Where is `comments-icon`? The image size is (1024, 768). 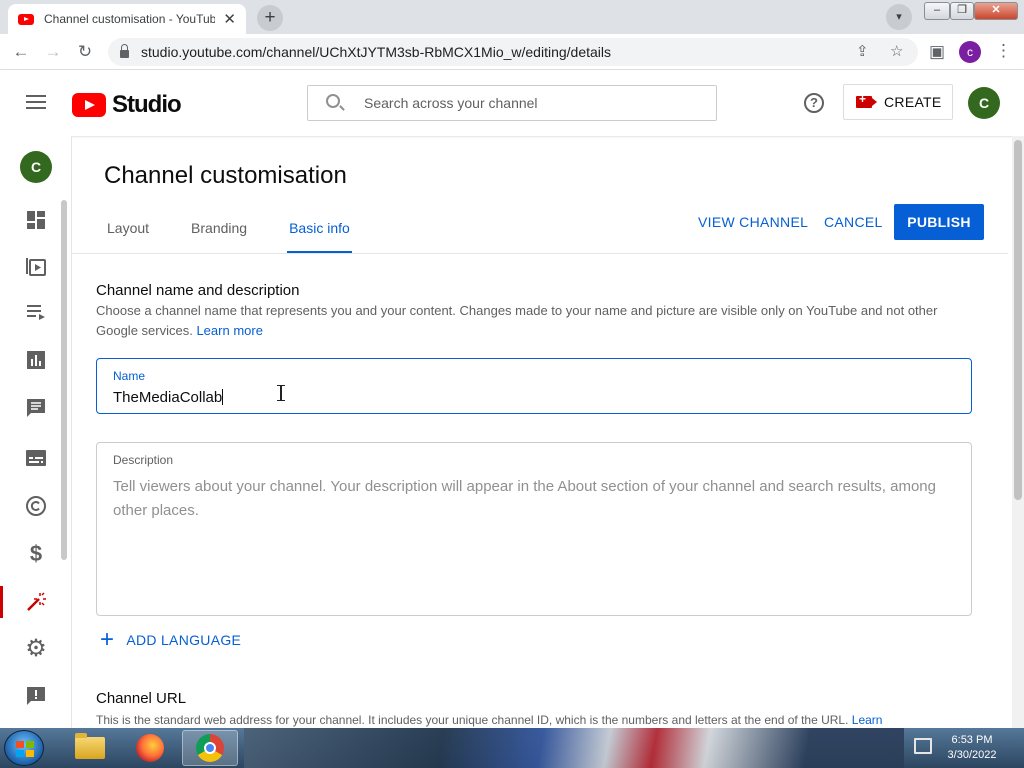
comments-icon is located at coordinates (36, 408).